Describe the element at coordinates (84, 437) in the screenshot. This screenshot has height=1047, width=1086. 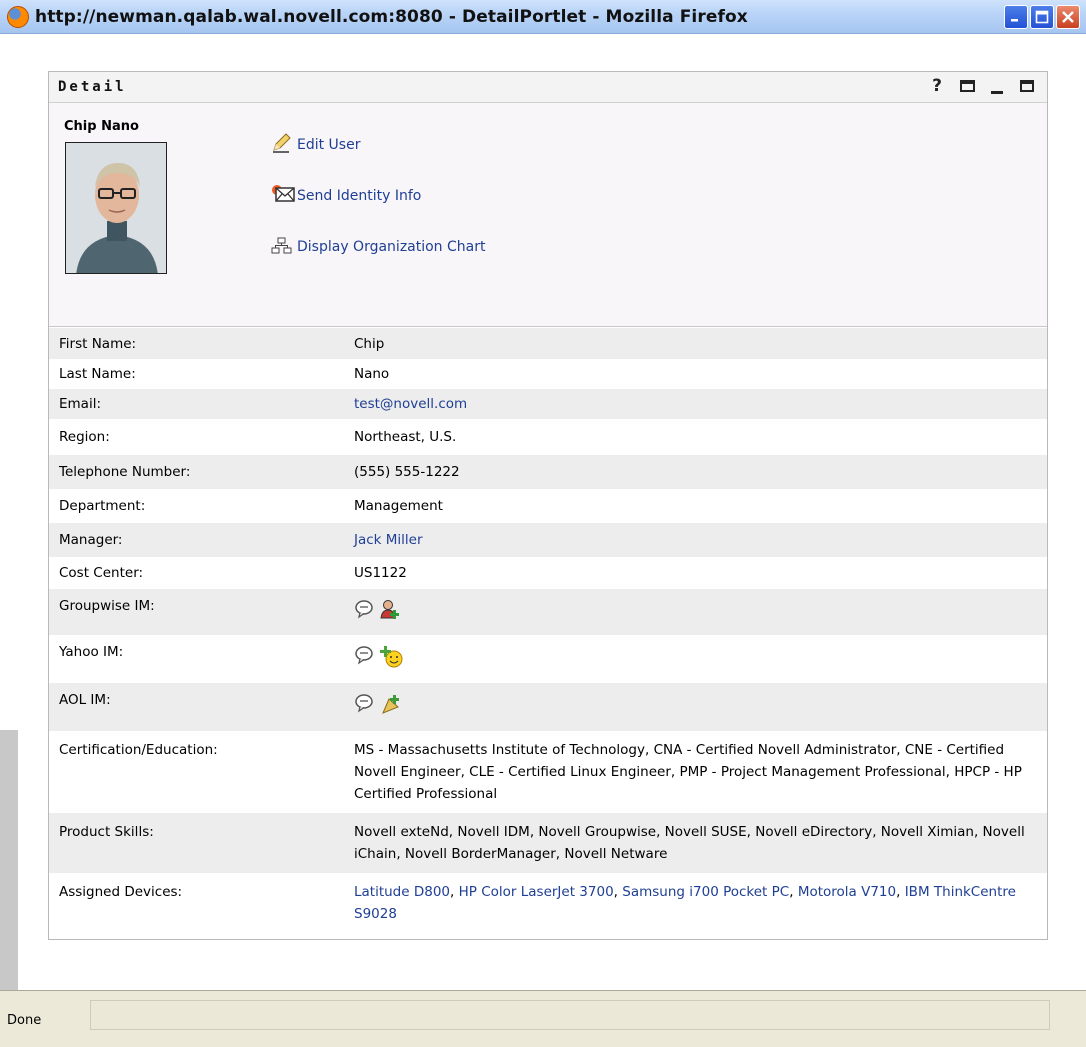
I see `row-label: Region:` at that location.